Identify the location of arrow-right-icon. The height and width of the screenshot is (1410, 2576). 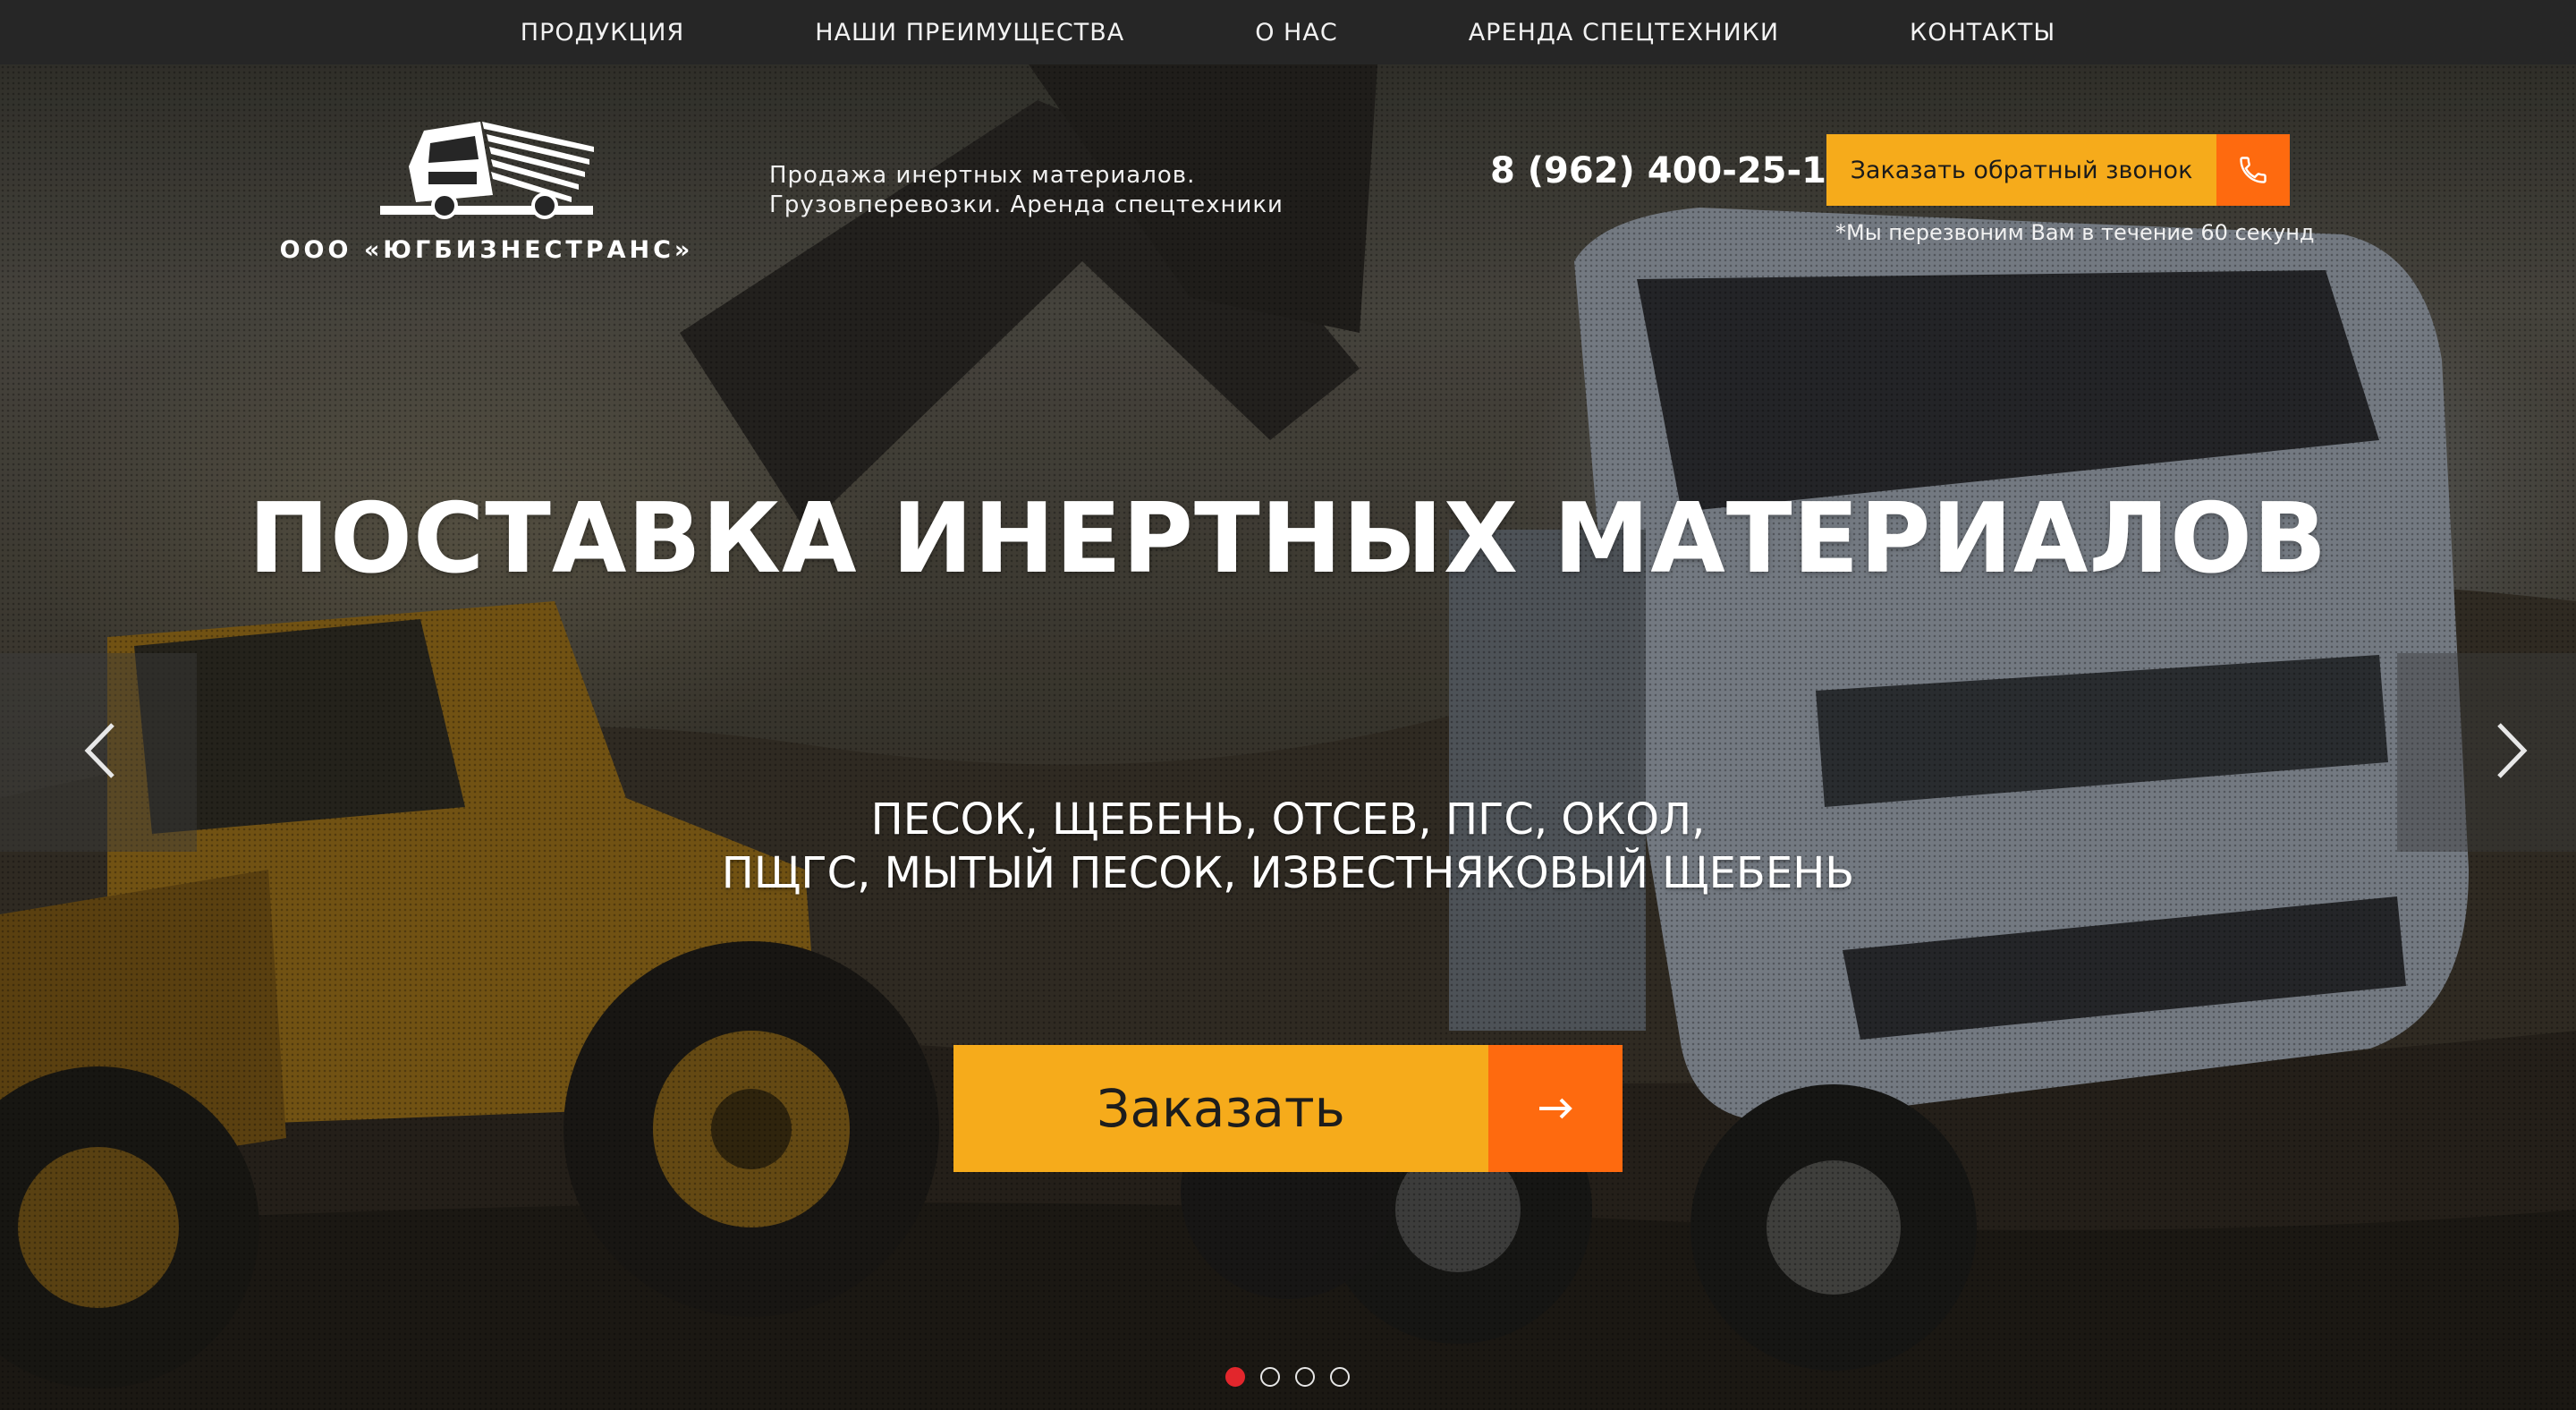
(1555, 1109).